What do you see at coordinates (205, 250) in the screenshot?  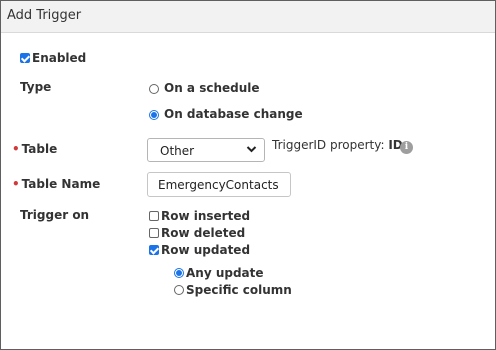 I see `row-updated-label: Row updated` at bounding box center [205, 250].